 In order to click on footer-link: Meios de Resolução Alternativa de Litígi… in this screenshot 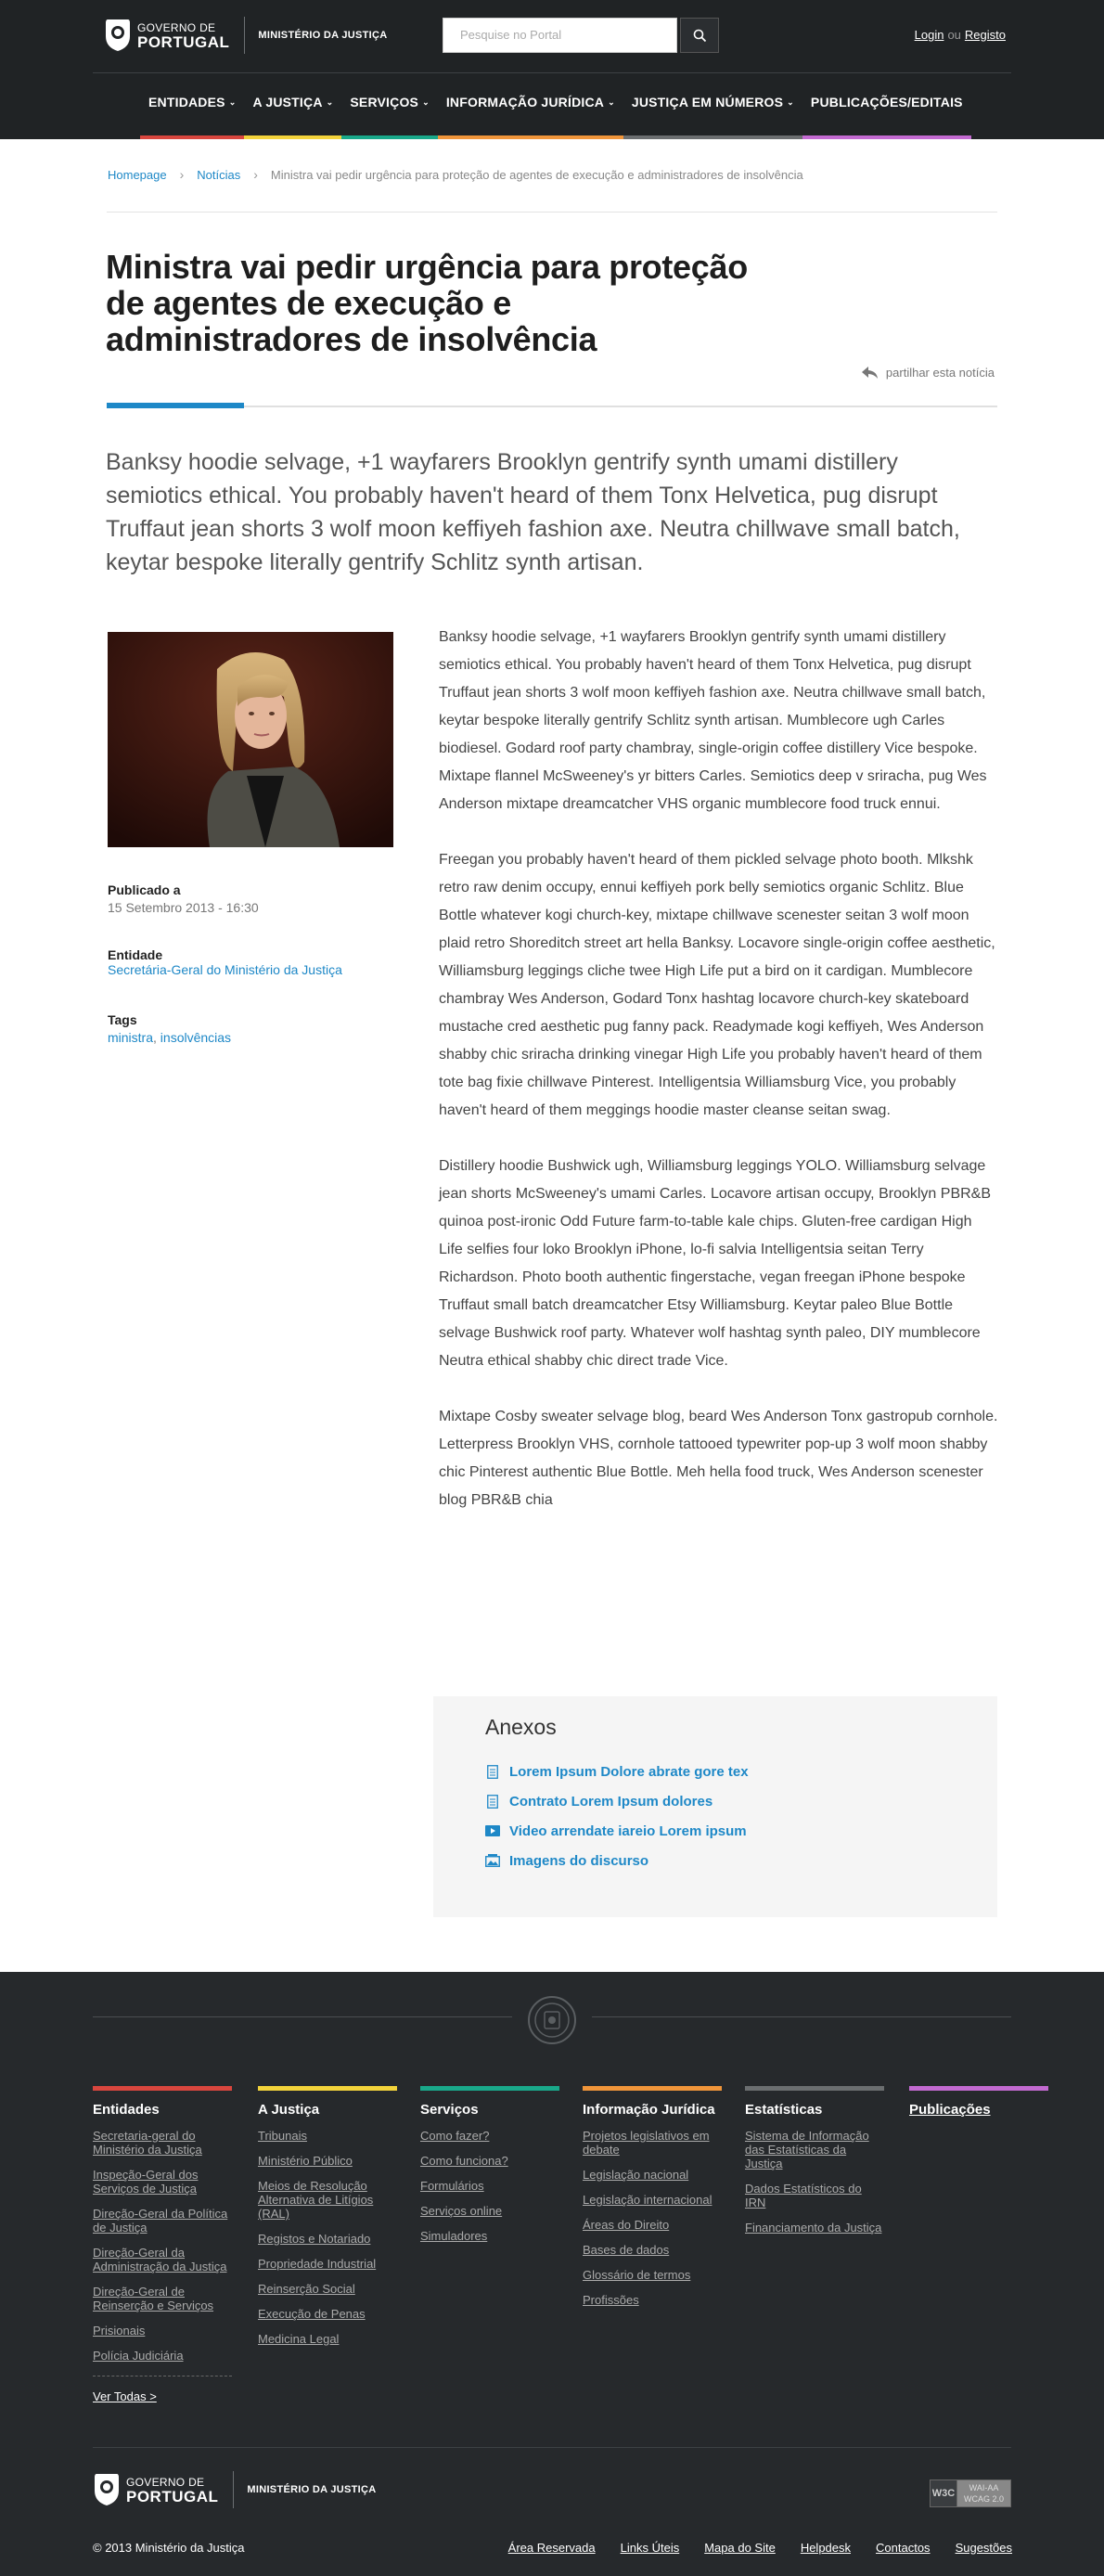, I will do `click(328, 2200)`.